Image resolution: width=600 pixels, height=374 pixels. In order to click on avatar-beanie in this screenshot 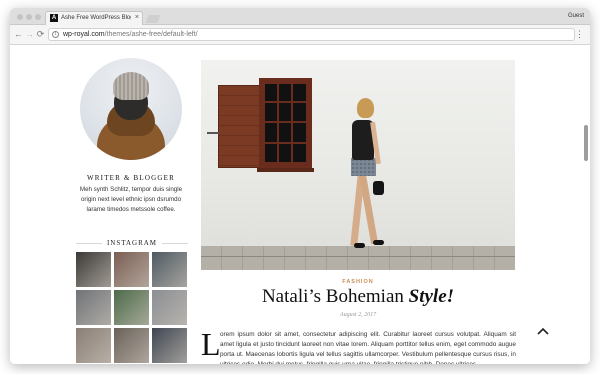, I will do `click(131, 86)`.